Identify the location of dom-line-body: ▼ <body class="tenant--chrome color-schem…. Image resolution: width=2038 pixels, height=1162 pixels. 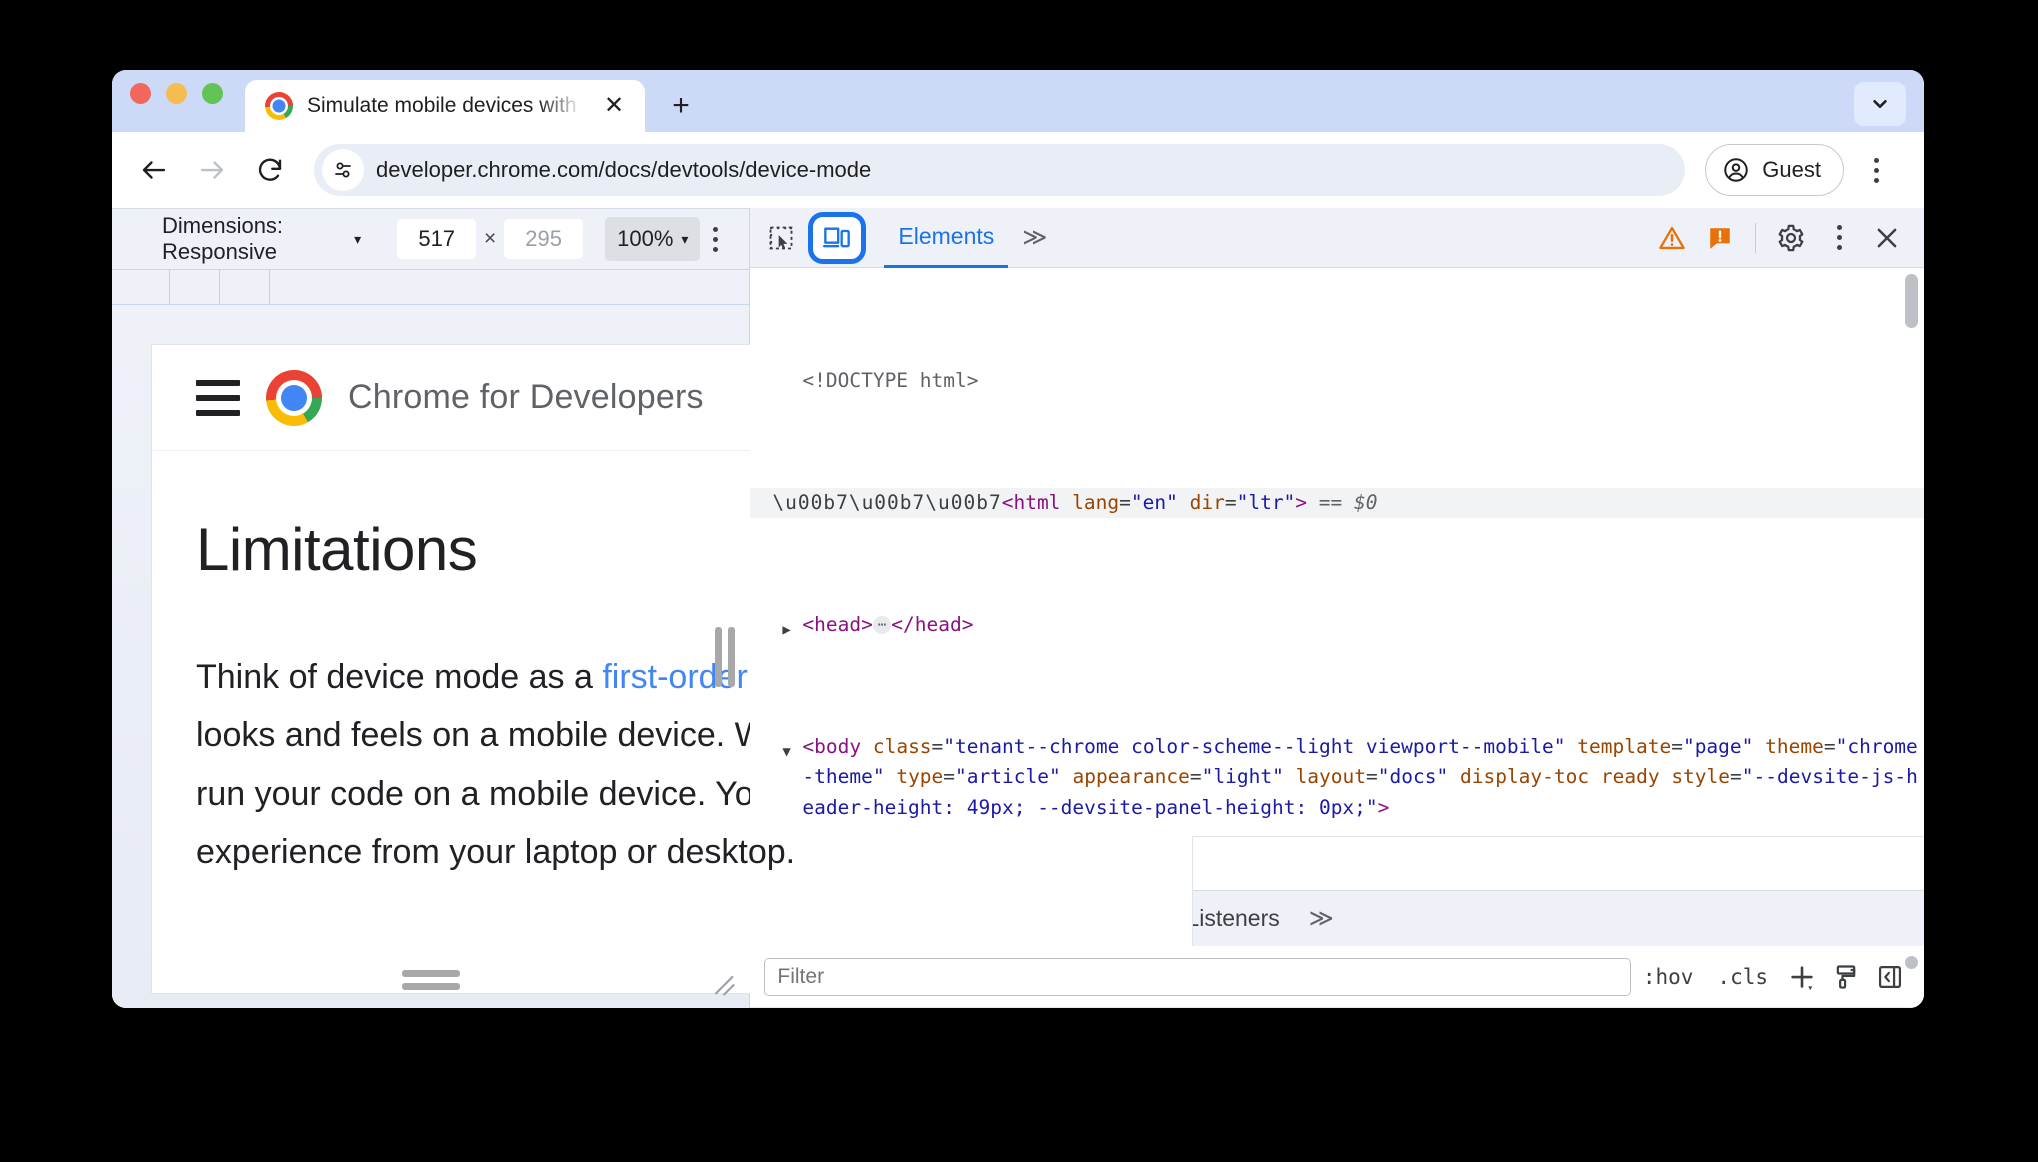
(1337, 778).